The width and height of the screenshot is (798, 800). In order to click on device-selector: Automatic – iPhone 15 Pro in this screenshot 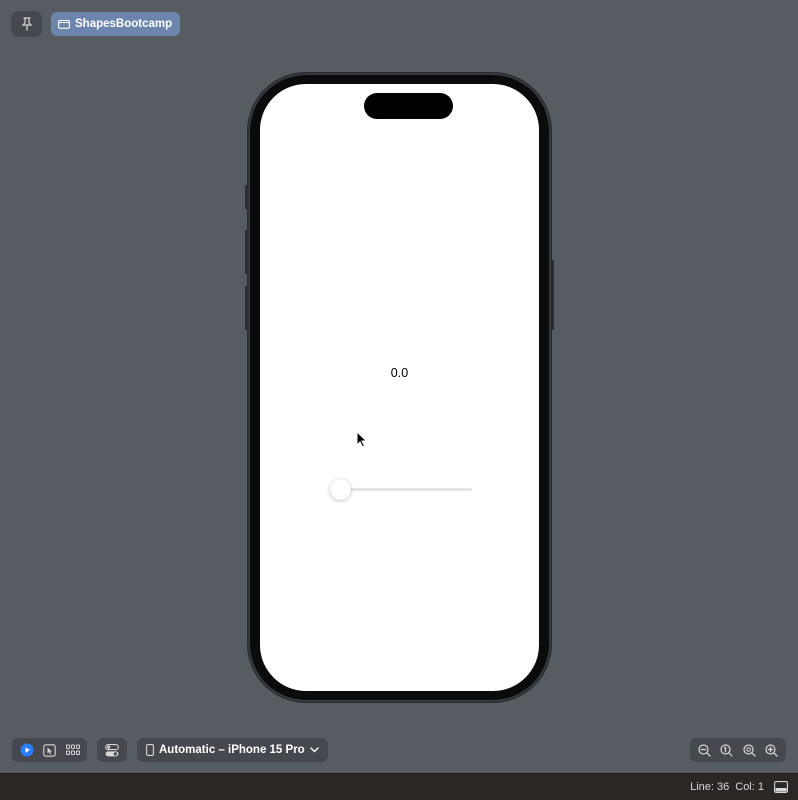, I will do `click(232, 750)`.